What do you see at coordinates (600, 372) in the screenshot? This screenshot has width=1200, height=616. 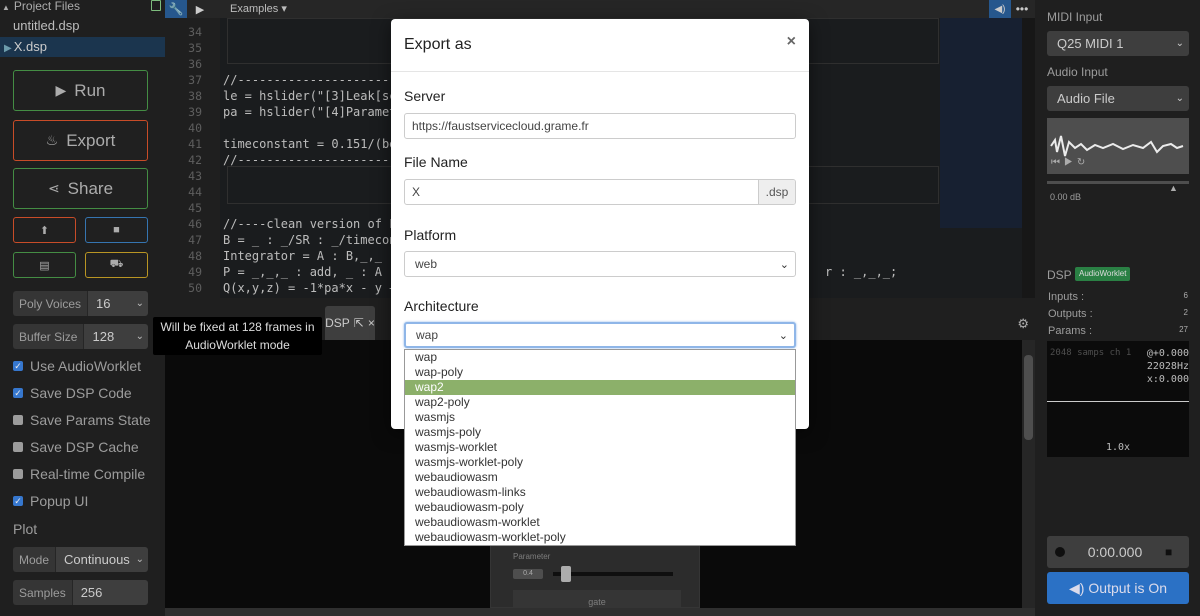 I see `architecture-option: wap-poly` at bounding box center [600, 372].